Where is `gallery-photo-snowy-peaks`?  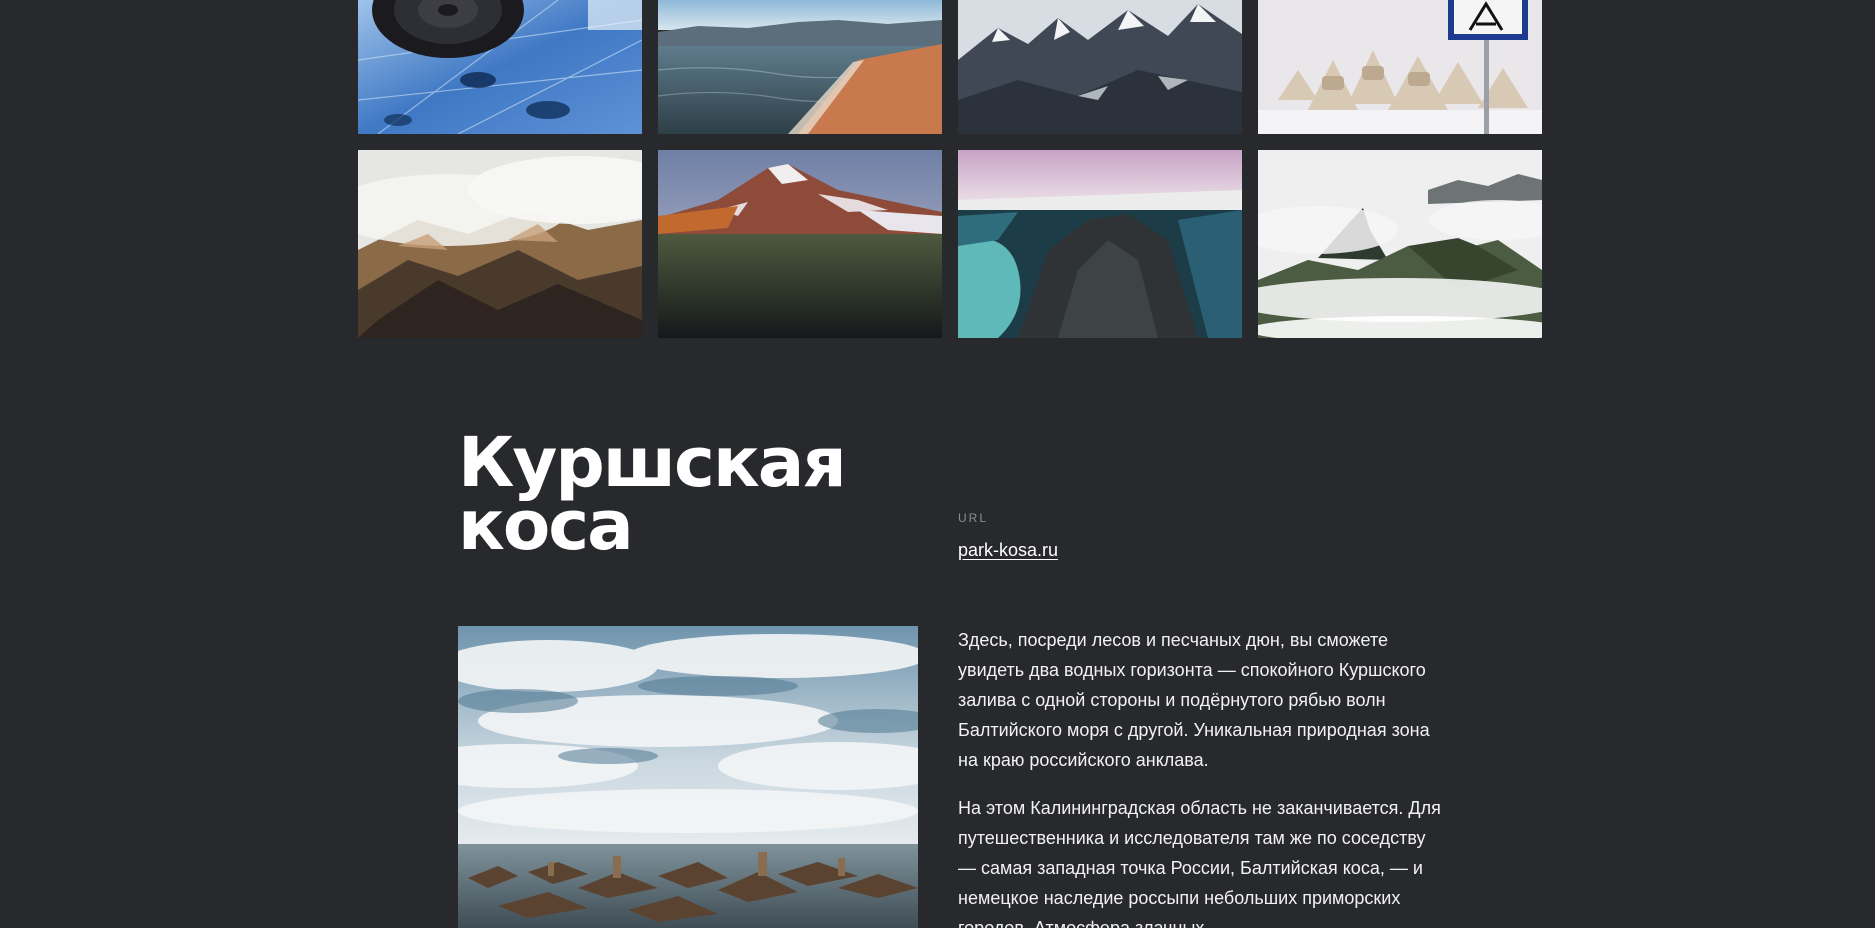 gallery-photo-snowy-peaks is located at coordinates (1100, 67).